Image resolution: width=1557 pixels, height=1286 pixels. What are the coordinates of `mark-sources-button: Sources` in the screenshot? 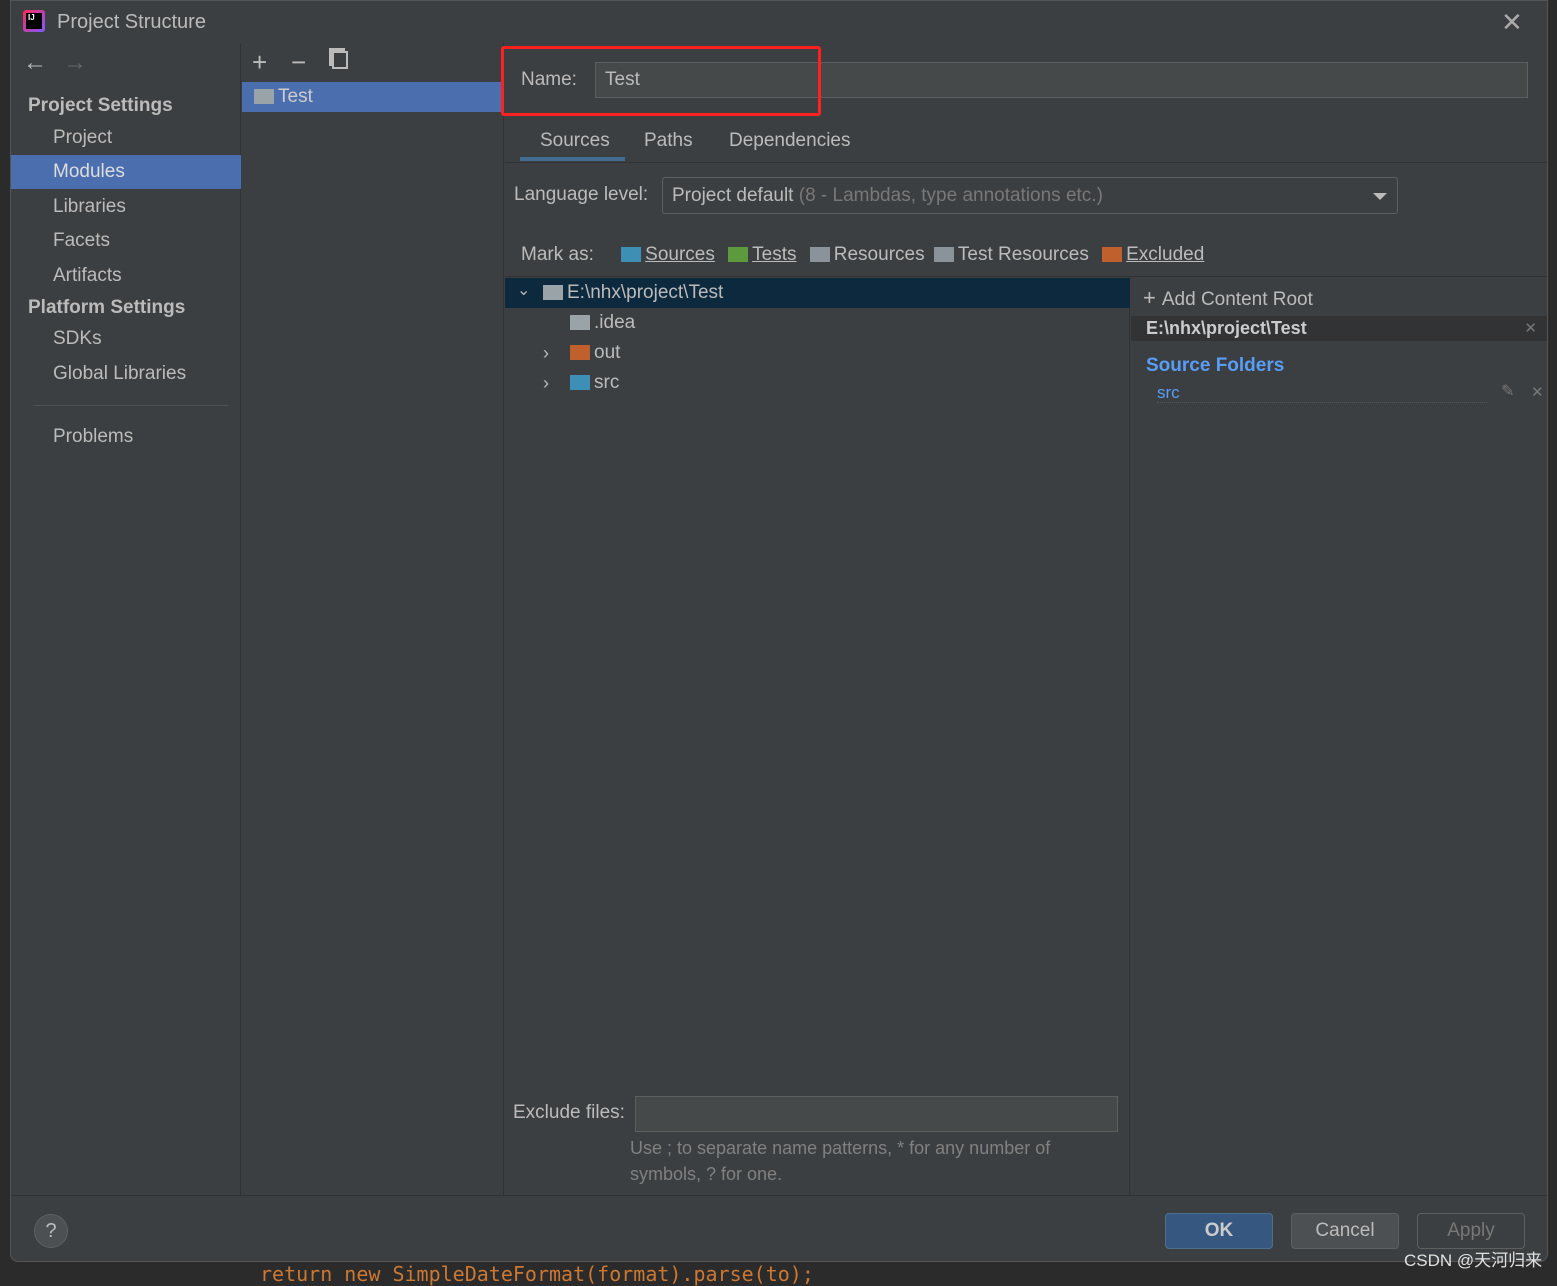 It's located at (668, 254).